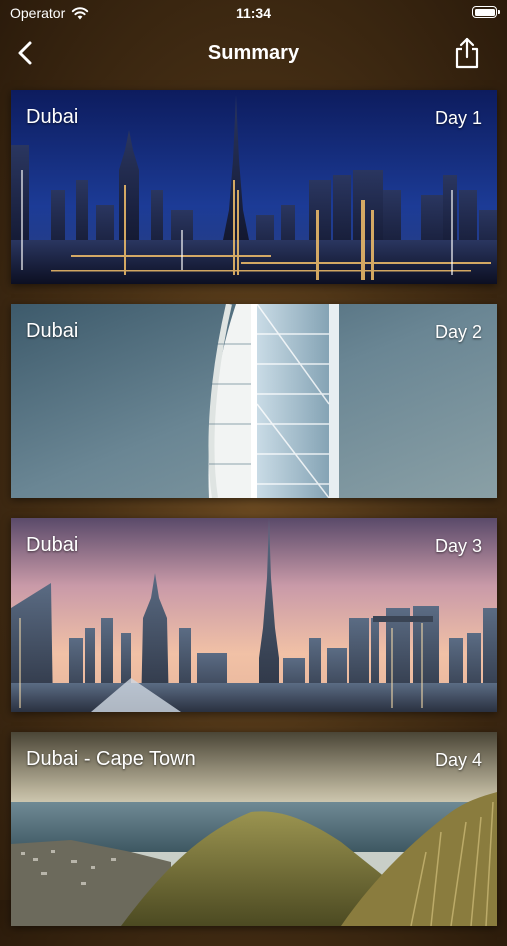 This screenshot has height=946, width=507. What do you see at coordinates (458, 546) in the screenshot?
I see `card-day-label: Day 3` at bounding box center [458, 546].